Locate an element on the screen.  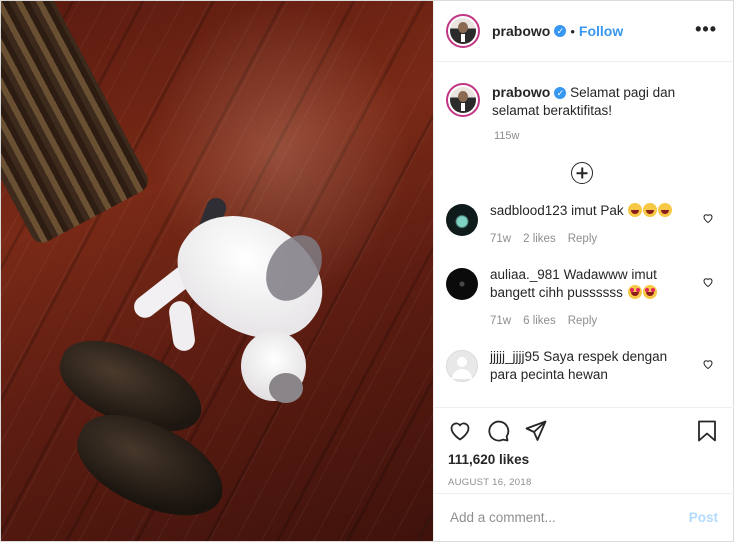
post-header: prabowo ✓ • Follow ••• is located at coordinates (583, 31).